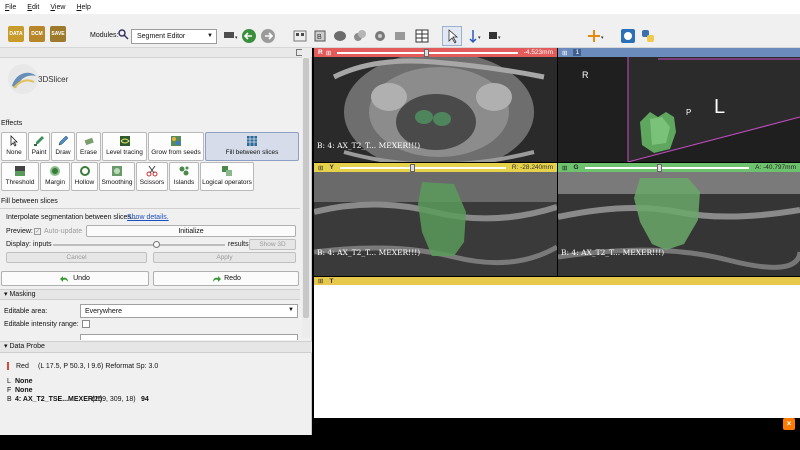 The width and height of the screenshot is (800, 450). Describe the element at coordinates (75, 278) in the screenshot. I see `undo-button: Undo` at that location.